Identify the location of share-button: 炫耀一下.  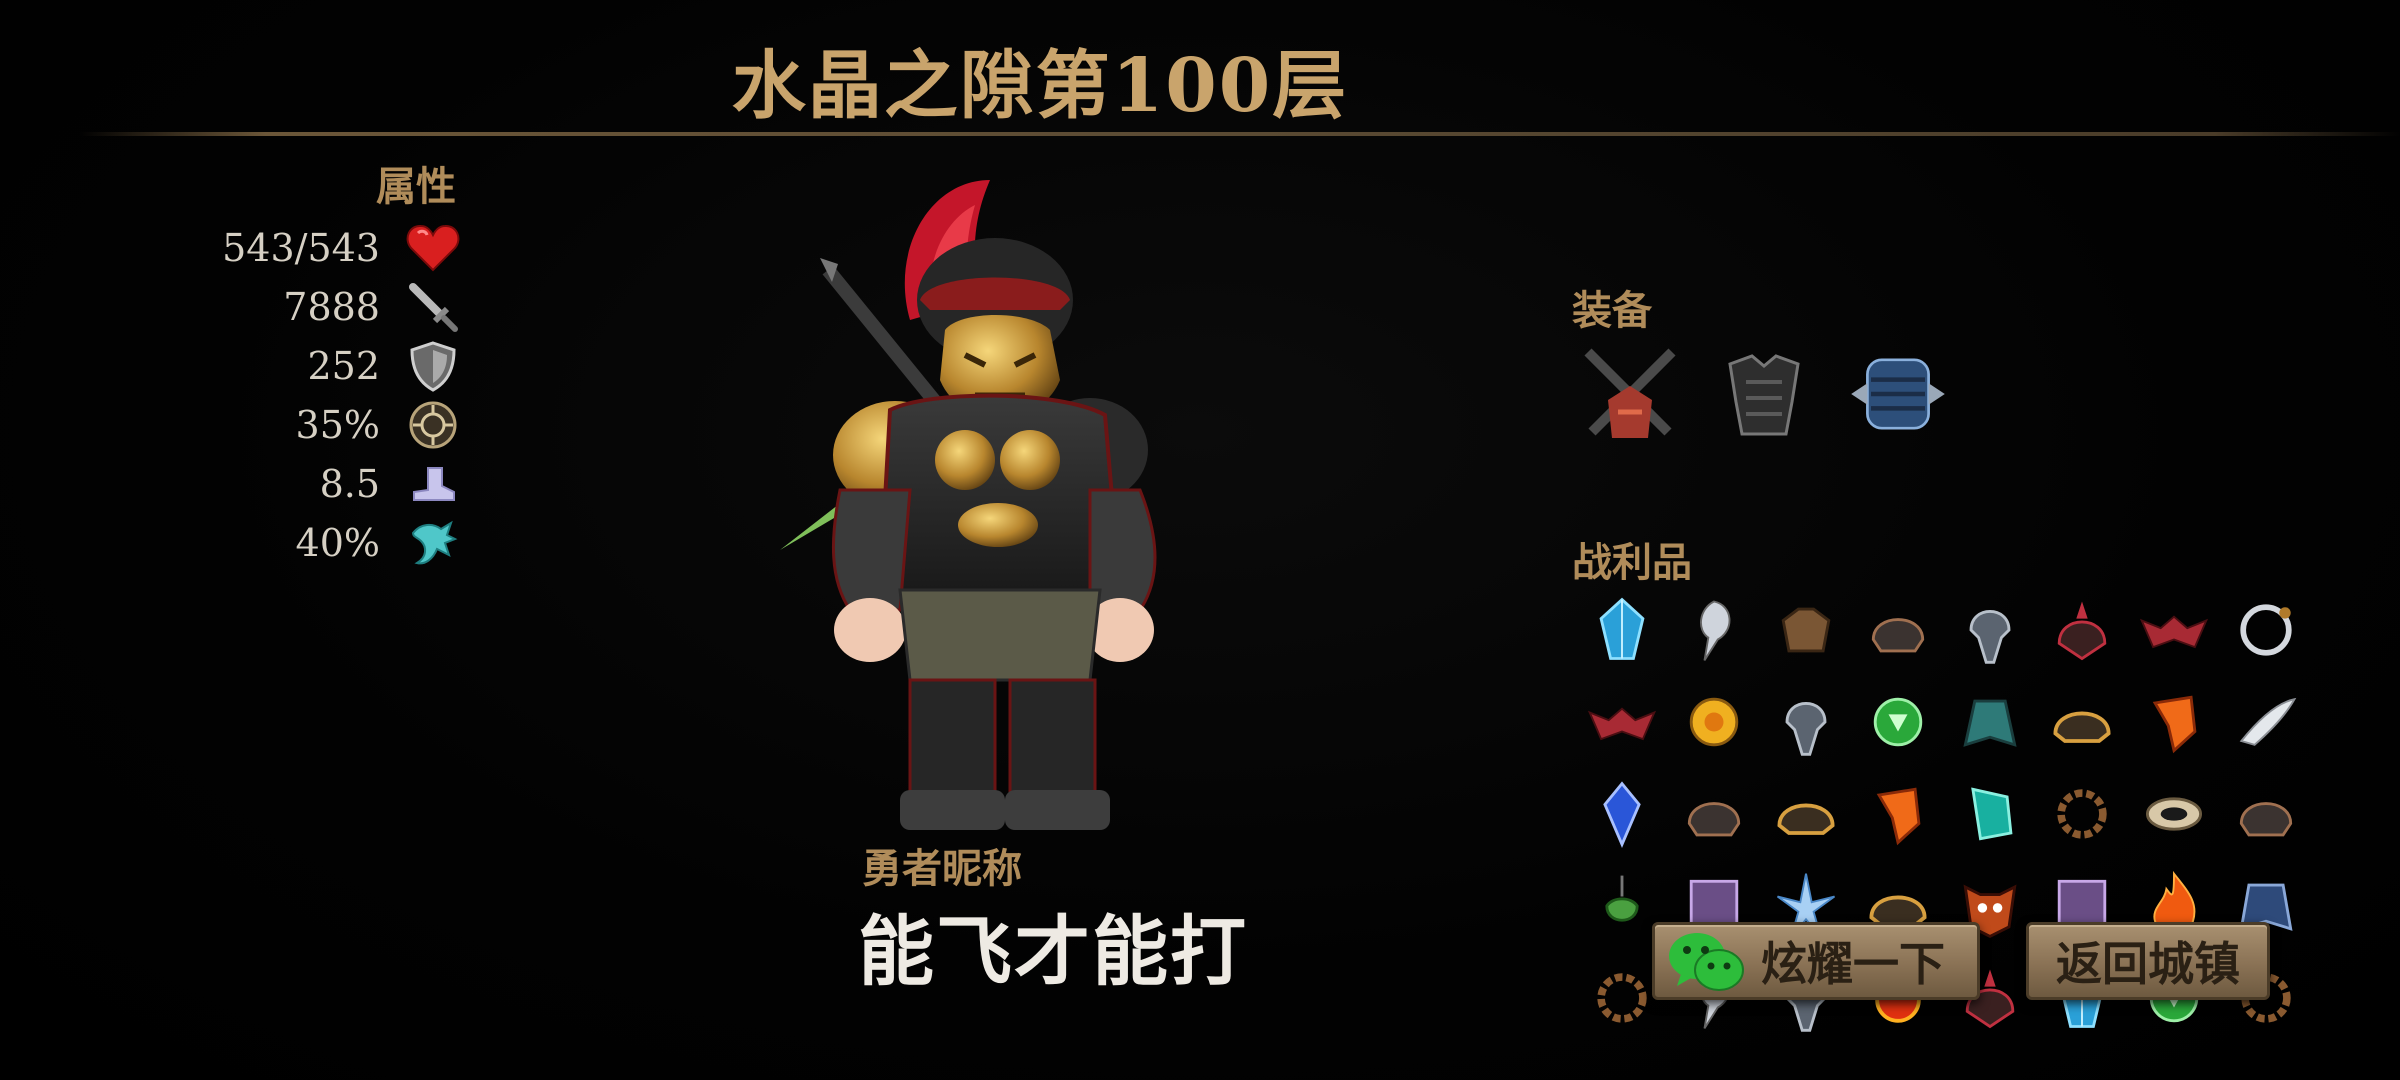
(1816, 961).